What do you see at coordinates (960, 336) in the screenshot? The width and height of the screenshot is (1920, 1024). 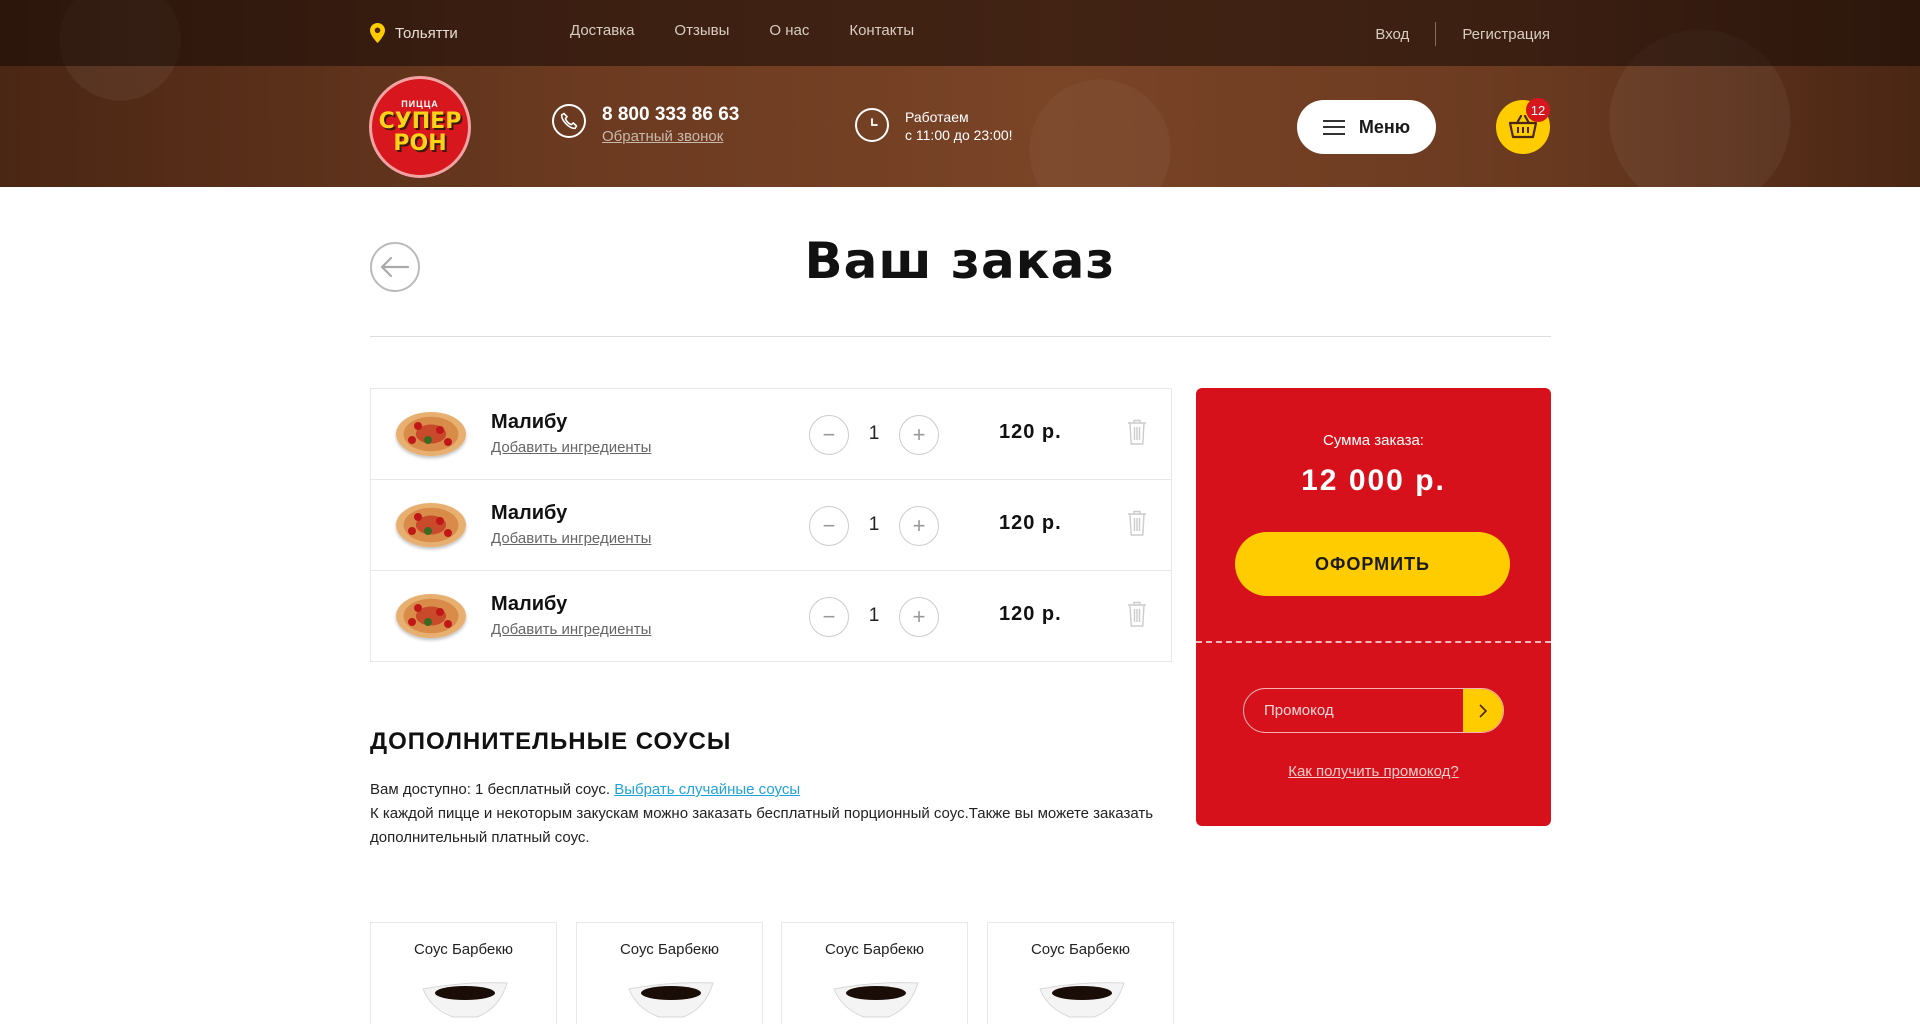 I see `title-divider` at bounding box center [960, 336].